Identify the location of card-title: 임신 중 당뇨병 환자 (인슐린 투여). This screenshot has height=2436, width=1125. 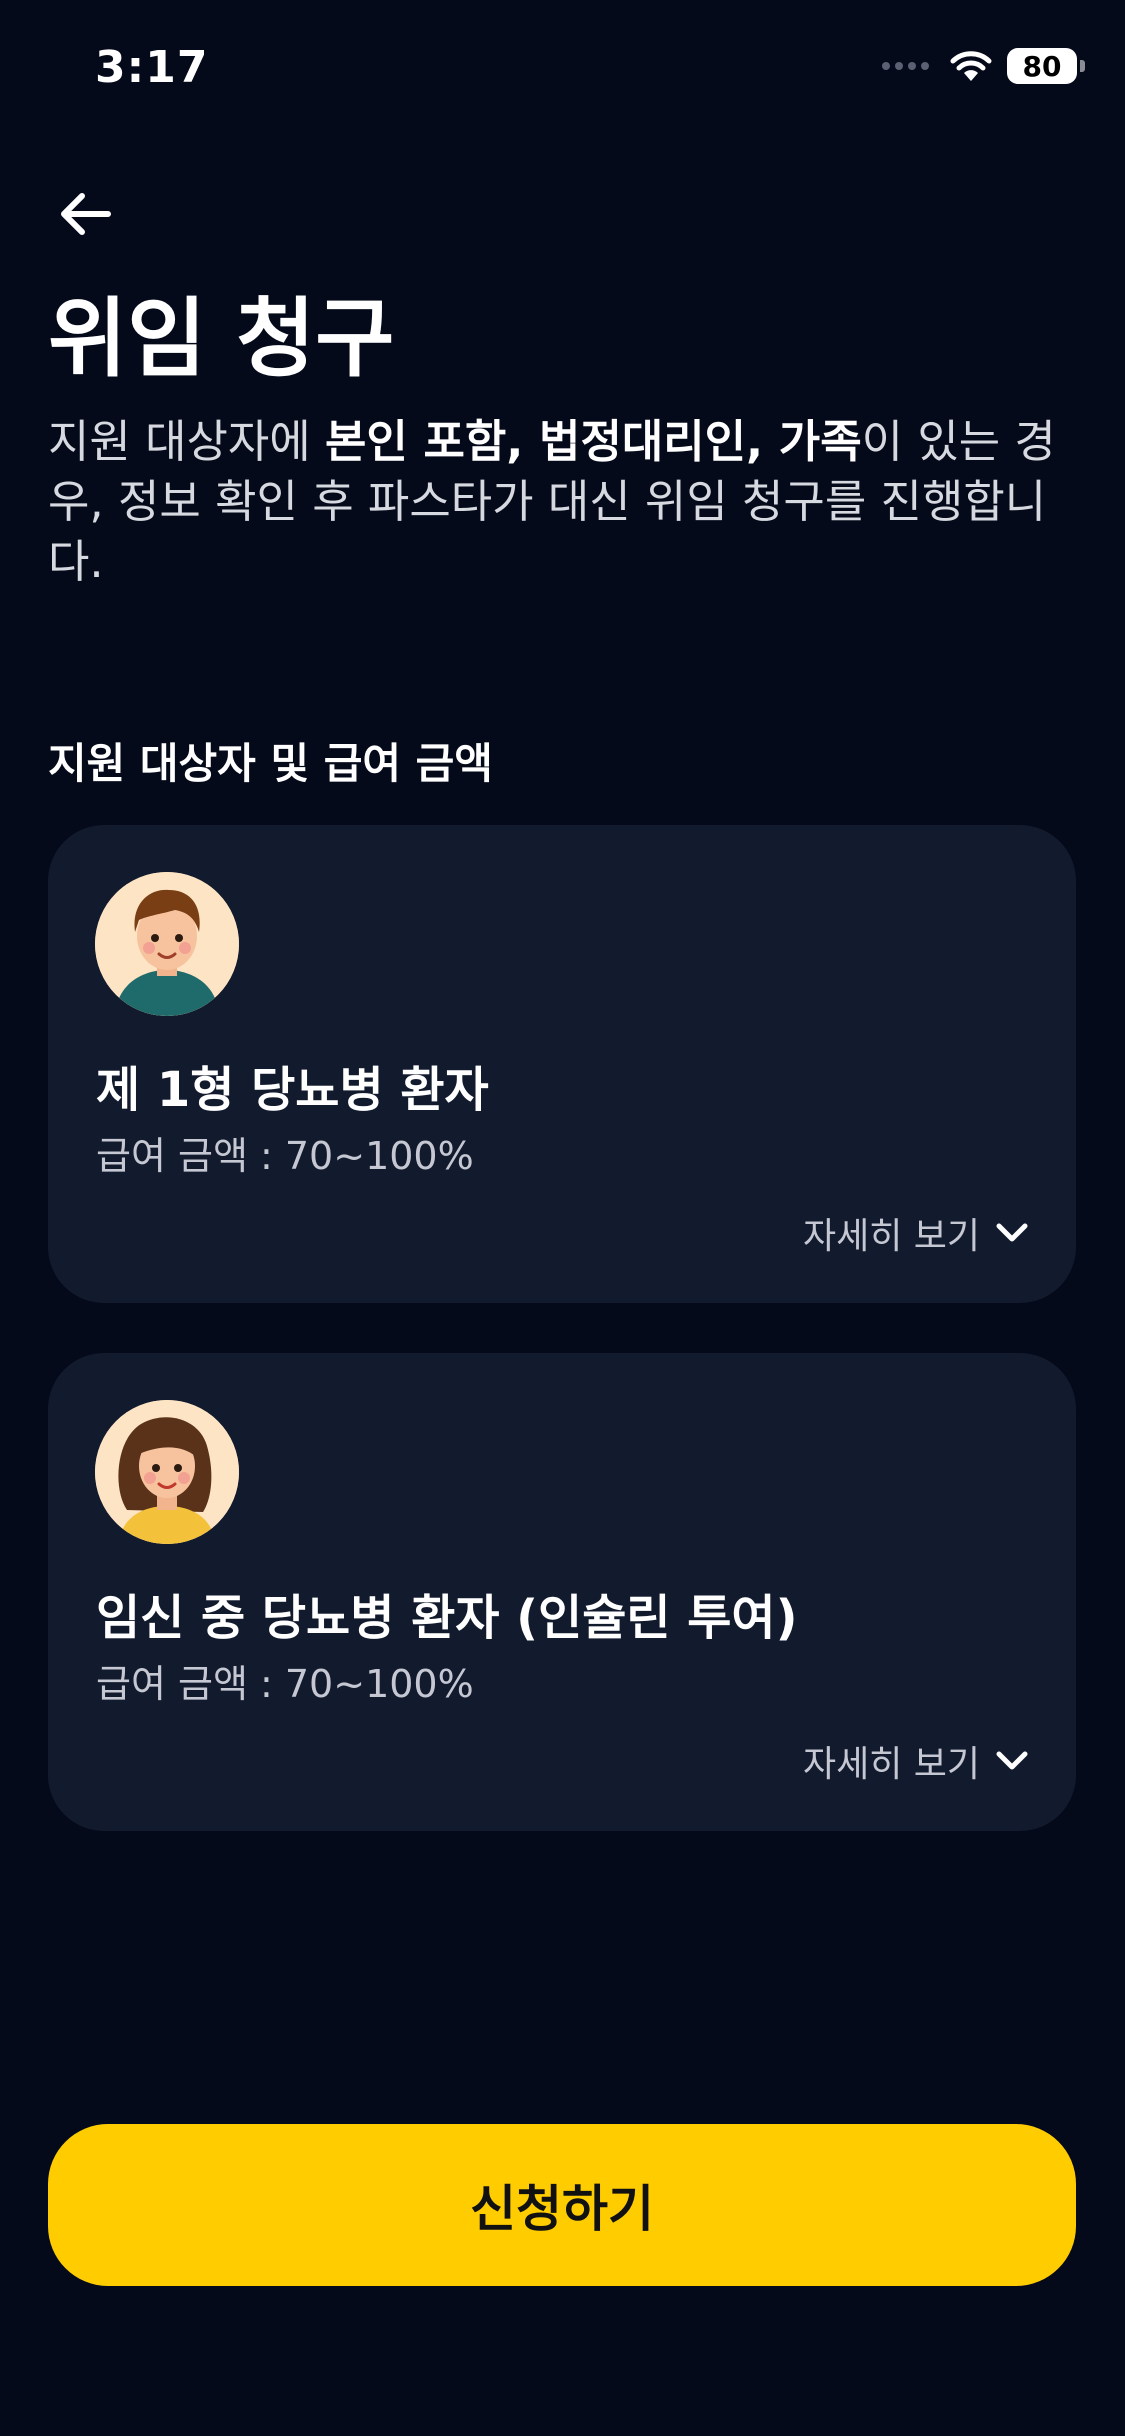
(447, 1618).